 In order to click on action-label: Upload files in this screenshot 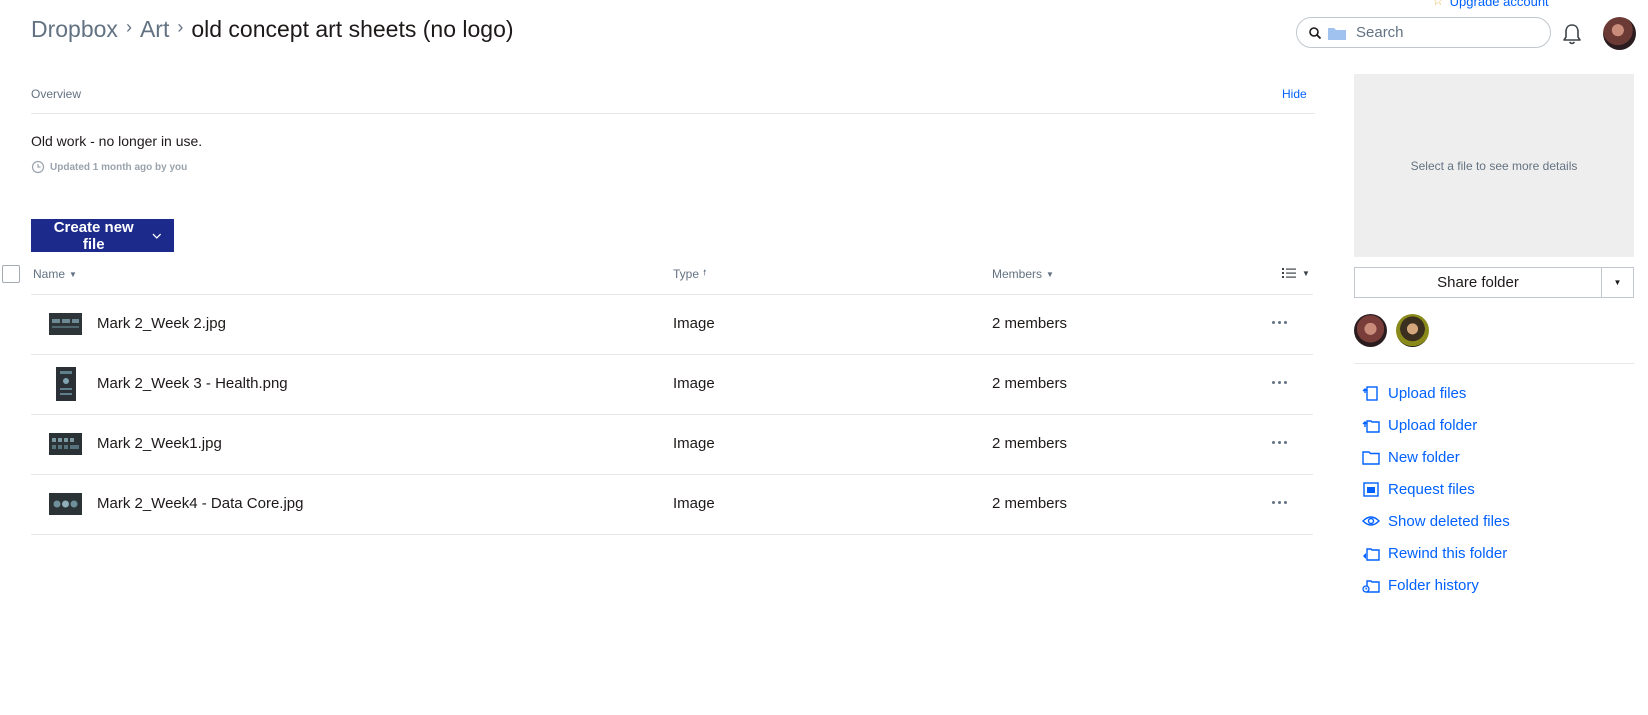, I will do `click(1427, 393)`.